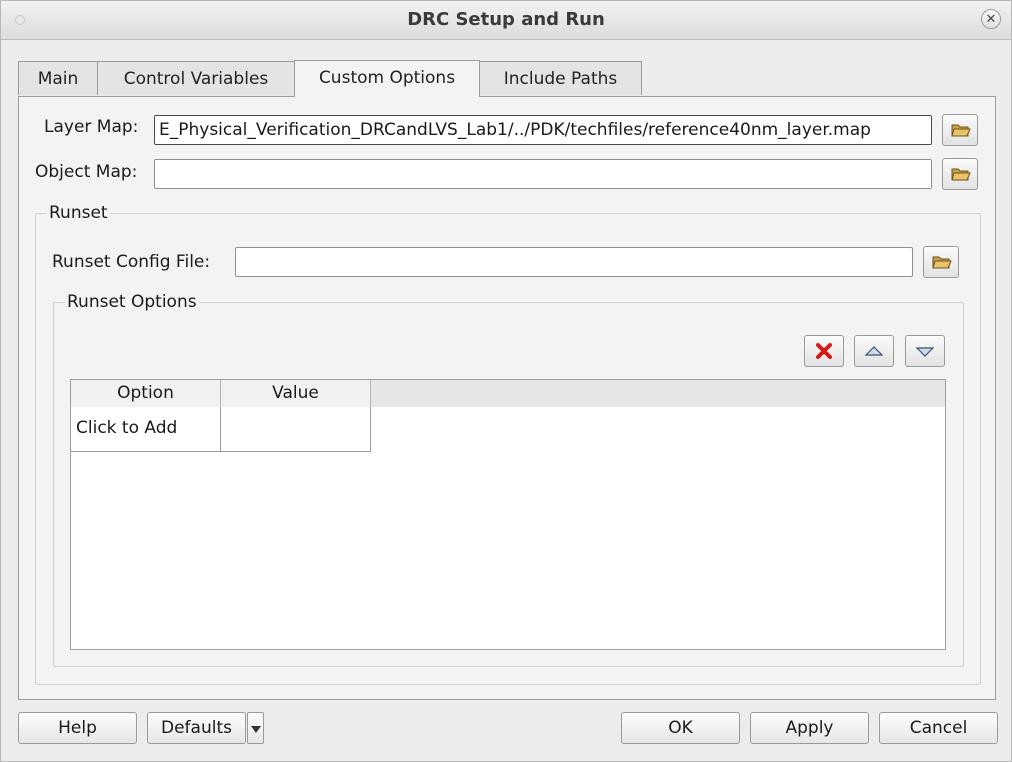 The image size is (1012, 762). I want to click on ok-button: OK, so click(680, 728).